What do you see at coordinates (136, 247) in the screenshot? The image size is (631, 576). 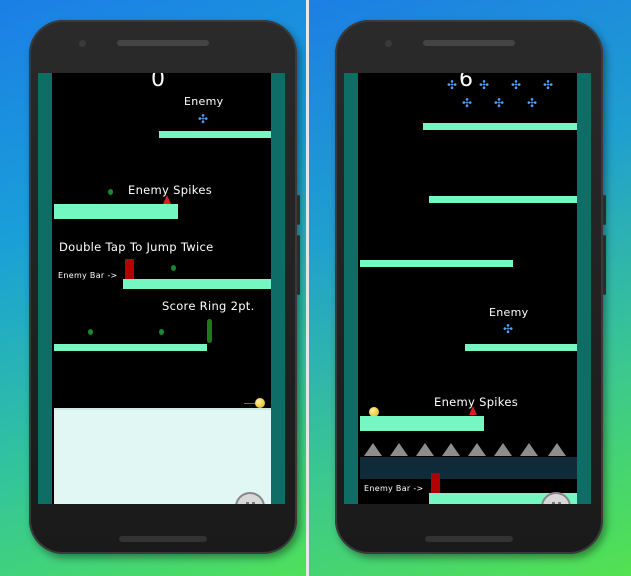 I see `double-tap-label: Double Tap To Jump Twice` at bounding box center [136, 247].